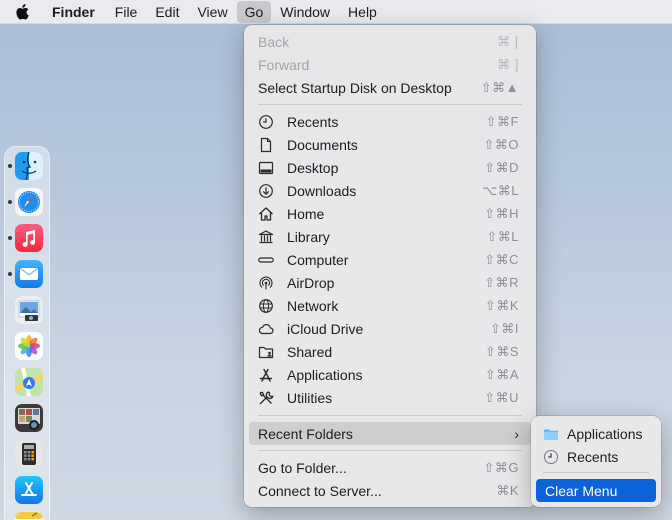 The height and width of the screenshot is (520, 672). I want to click on menu-item-label: Select Startup Disk on Desktop, so click(355, 87).